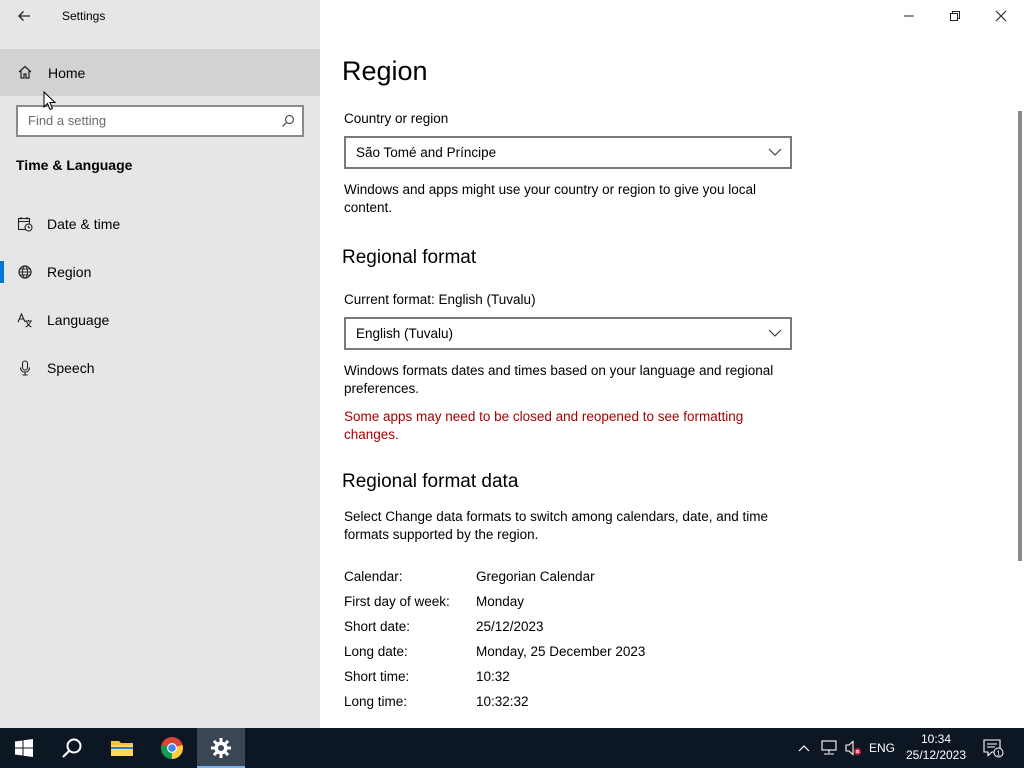 This screenshot has width=1024, height=768. I want to click on restore-icon, so click(955, 16).